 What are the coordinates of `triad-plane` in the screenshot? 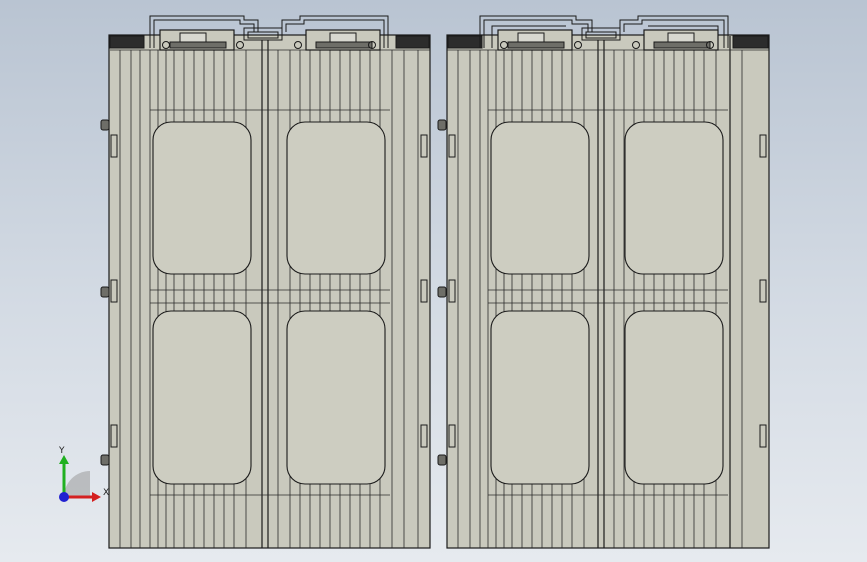 It's located at (77, 484).